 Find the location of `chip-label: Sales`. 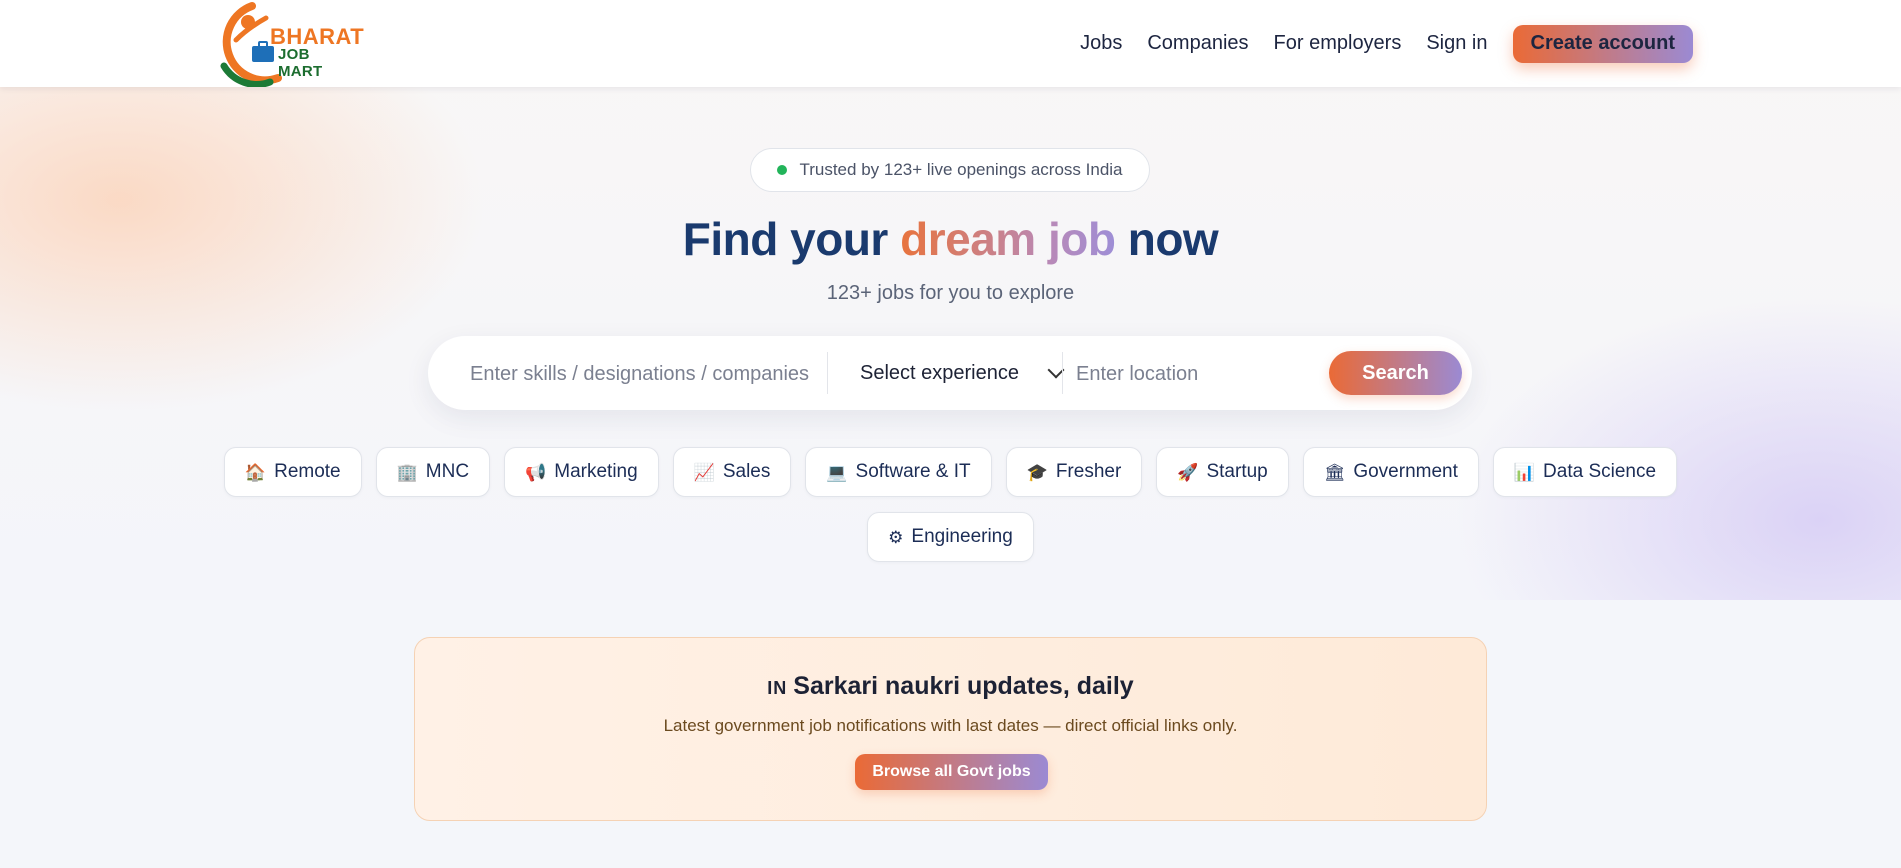

chip-label: Sales is located at coordinates (746, 471).